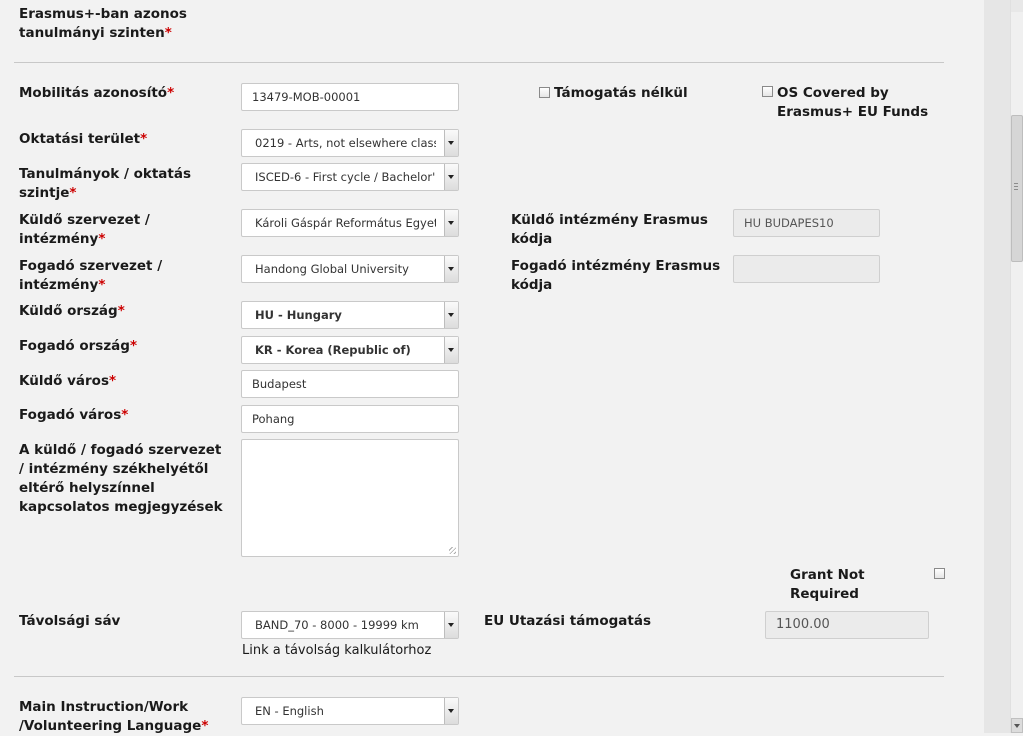  What do you see at coordinates (350, 419) in the screenshot?
I see `receiving-city-input: Pohang` at bounding box center [350, 419].